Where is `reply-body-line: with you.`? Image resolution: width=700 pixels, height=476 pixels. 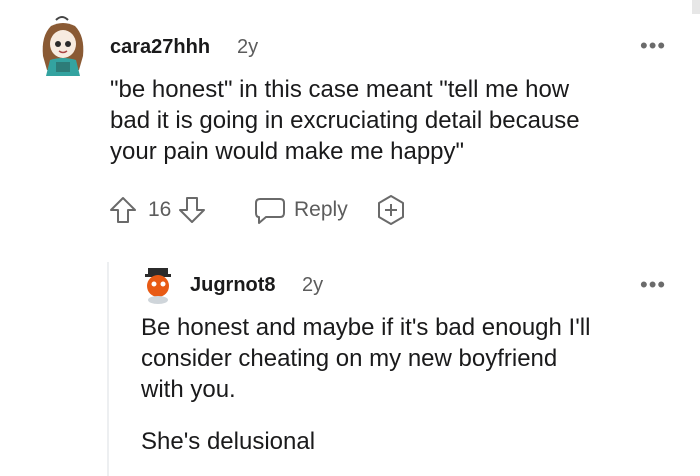
reply-body-line: with you. is located at coordinates (188, 389).